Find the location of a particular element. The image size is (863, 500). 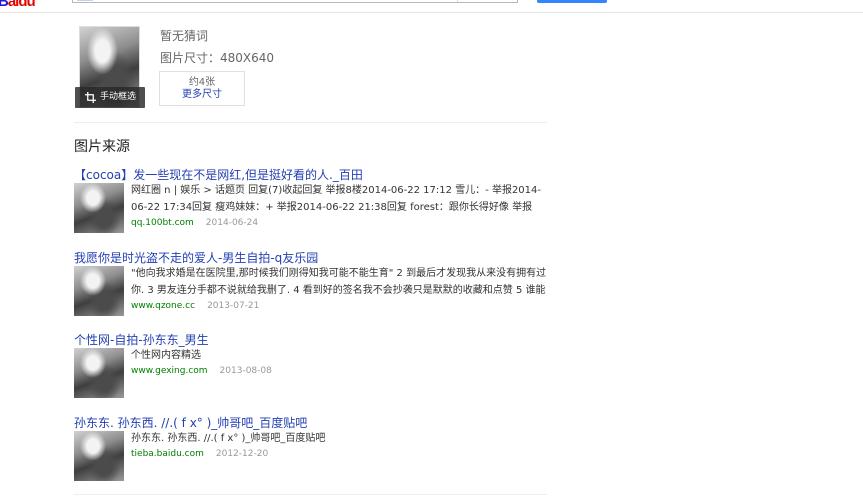

more-sizes-button: 约4张 更多尺寸 is located at coordinates (202, 88).